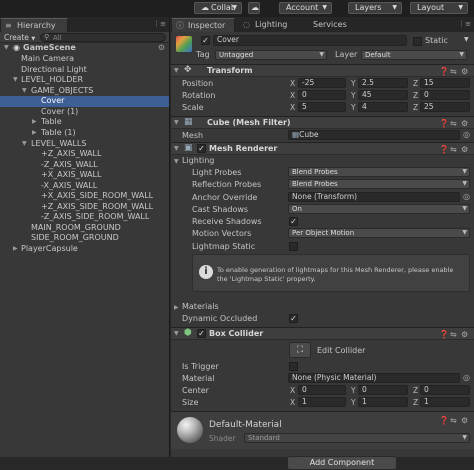 The width and height of the screenshot is (474, 470). I want to click on hierarchy-item-level-walls: ▼ LEVEL_WALLS, so click(84, 144).